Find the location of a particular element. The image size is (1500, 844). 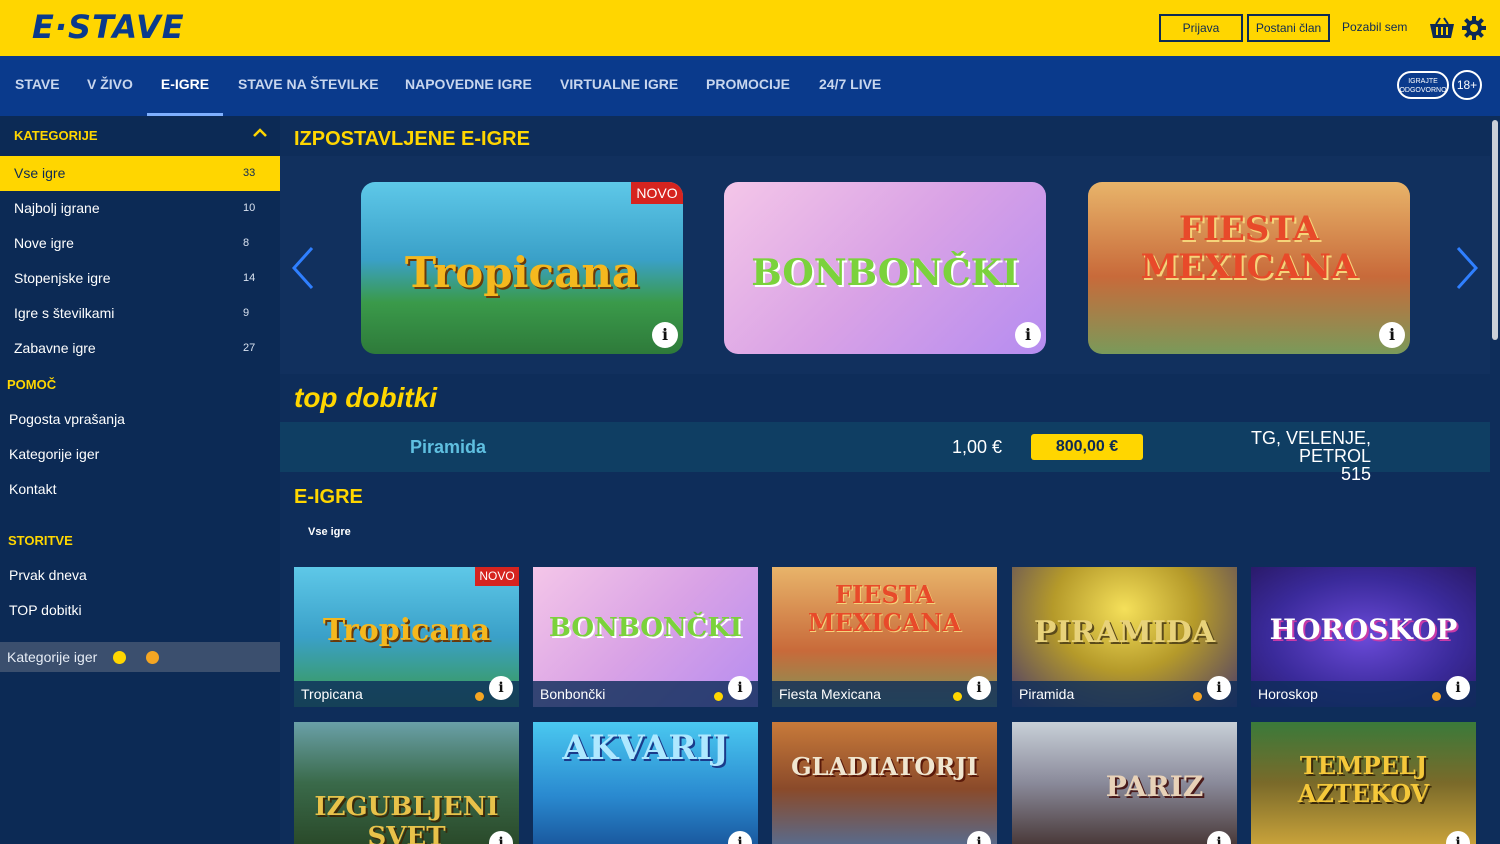

chevron-up-icon is located at coordinates (260, 133).